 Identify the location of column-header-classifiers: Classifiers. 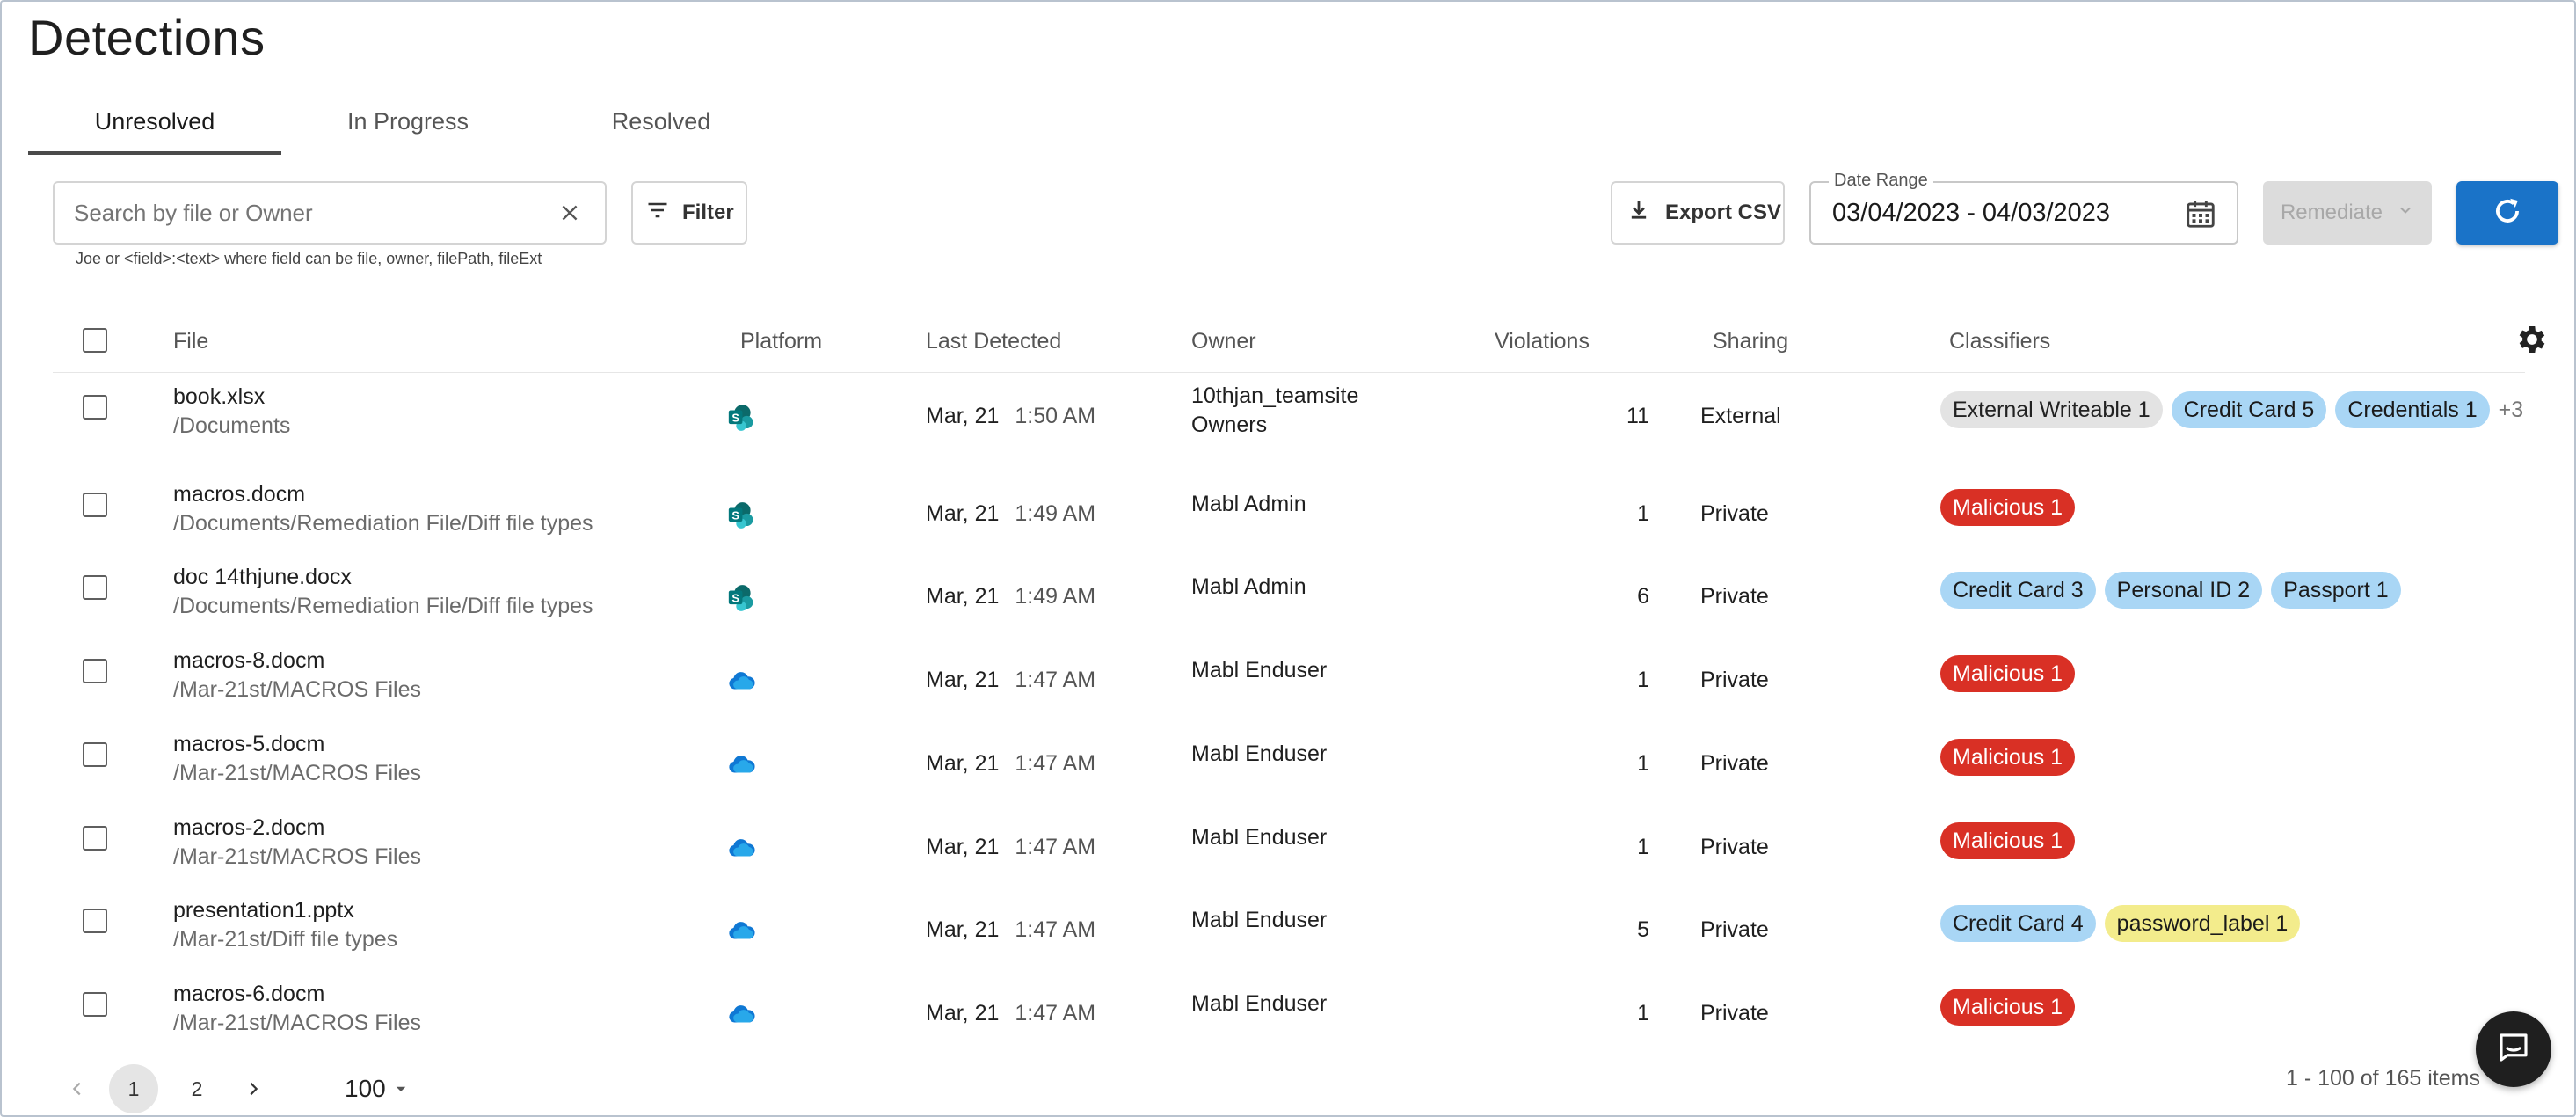
(1999, 341).